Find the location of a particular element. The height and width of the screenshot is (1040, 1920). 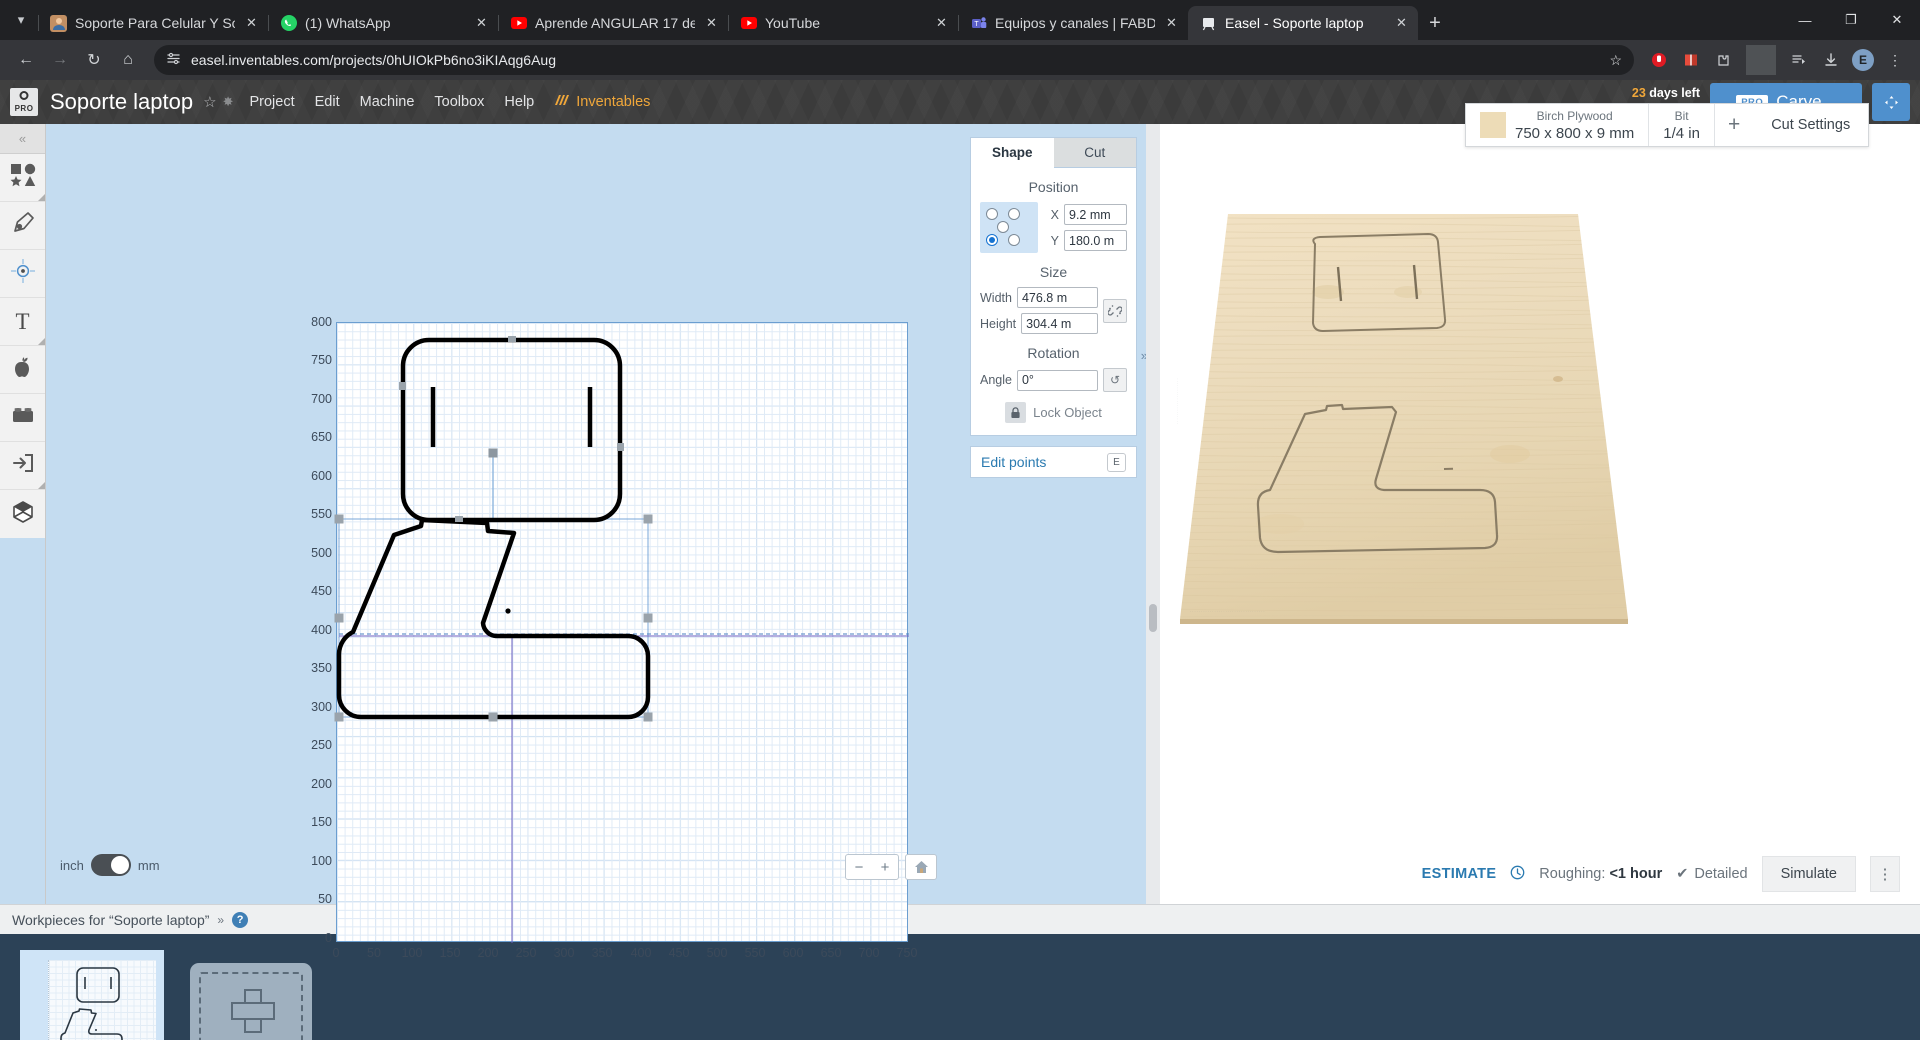

tab-shape: Shape is located at coordinates (1012, 153).